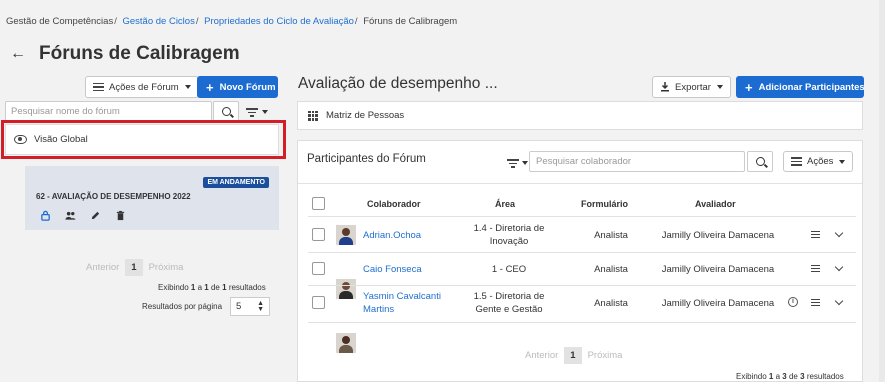 This screenshot has width=885, height=382. What do you see at coordinates (250, 306) in the screenshot?
I see `per-page-select: 5 ▲ ▼` at bounding box center [250, 306].